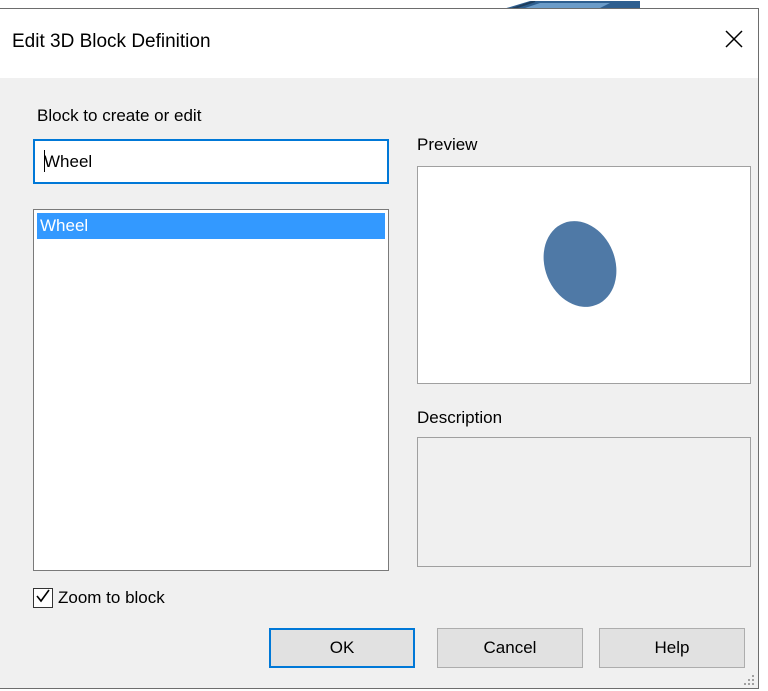 The height and width of the screenshot is (691, 768). What do you see at coordinates (510, 648) in the screenshot?
I see `cancel-button: Cancel` at bounding box center [510, 648].